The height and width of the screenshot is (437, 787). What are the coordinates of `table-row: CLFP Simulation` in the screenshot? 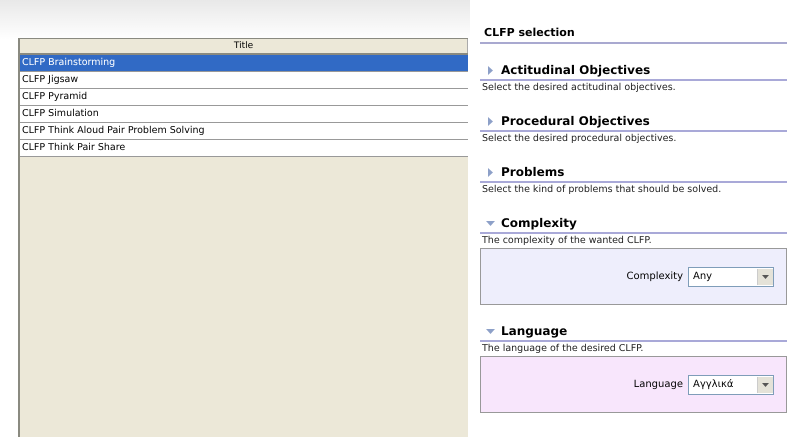 It's located at (244, 114).